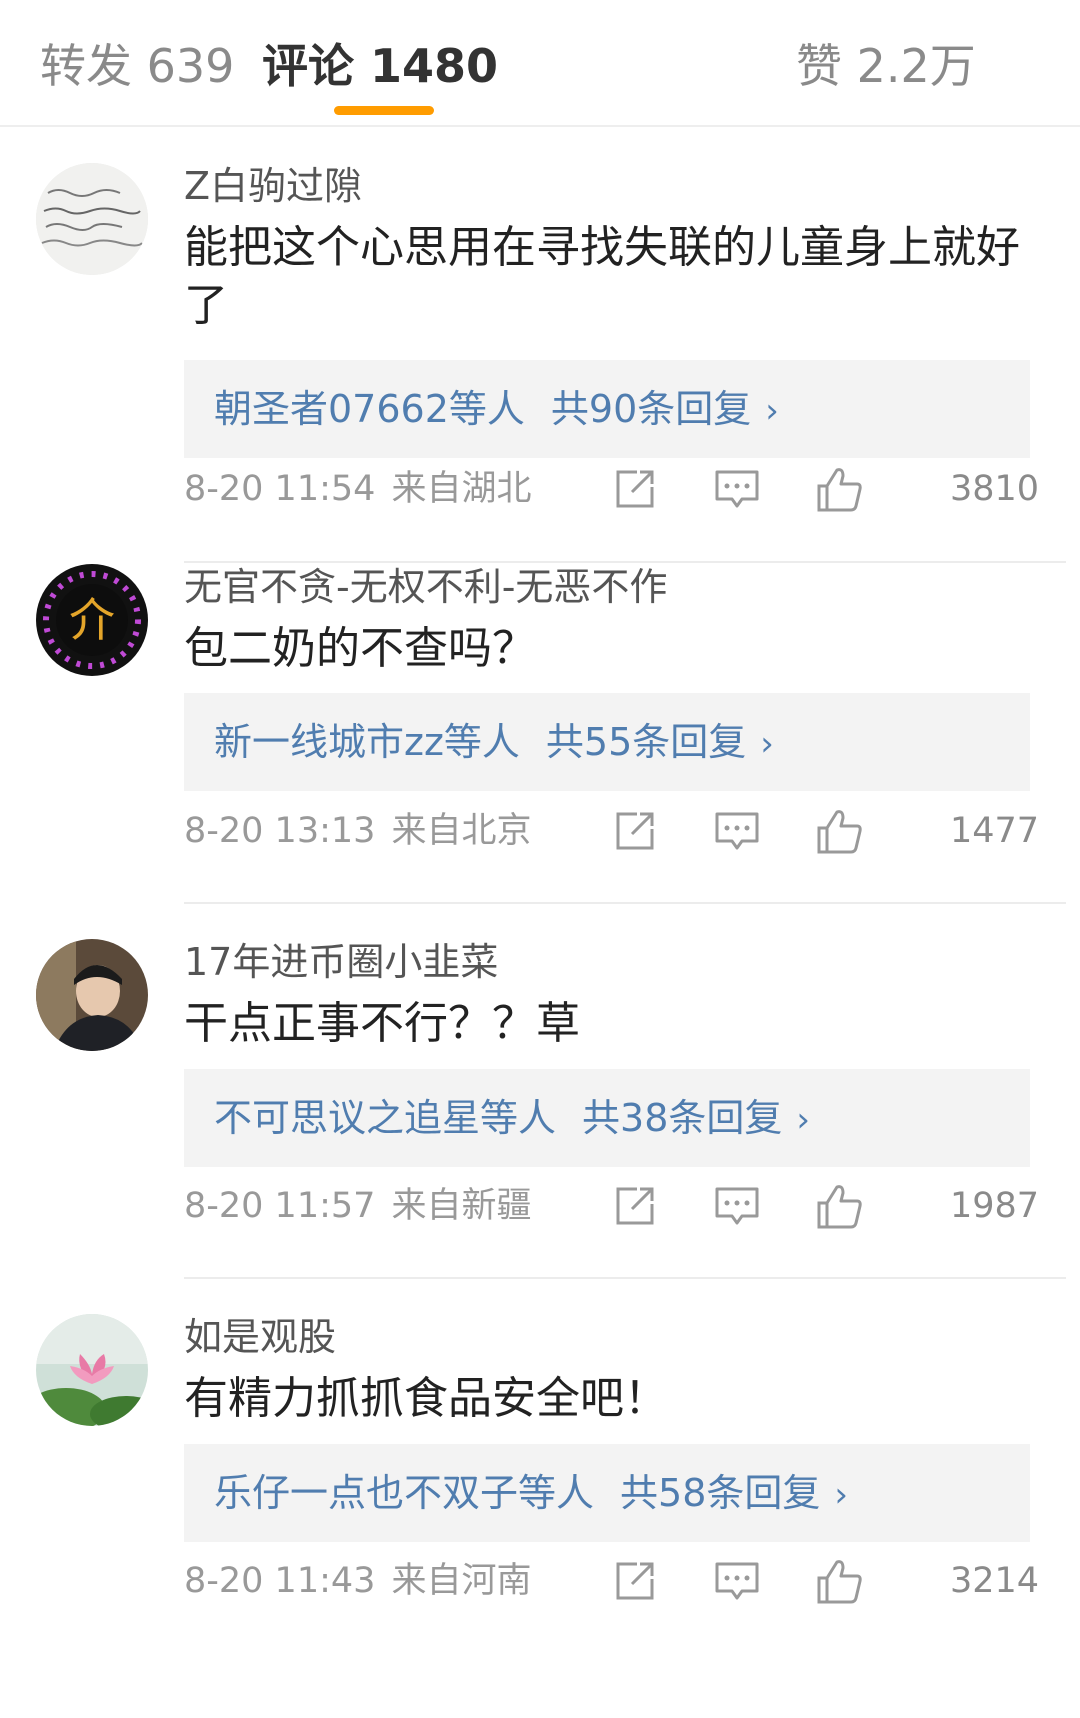  What do you see at coordinates (682, 1118) in the screenshot?
I see `reply-count: 共38条回复` at bounding box center [682, 1118].